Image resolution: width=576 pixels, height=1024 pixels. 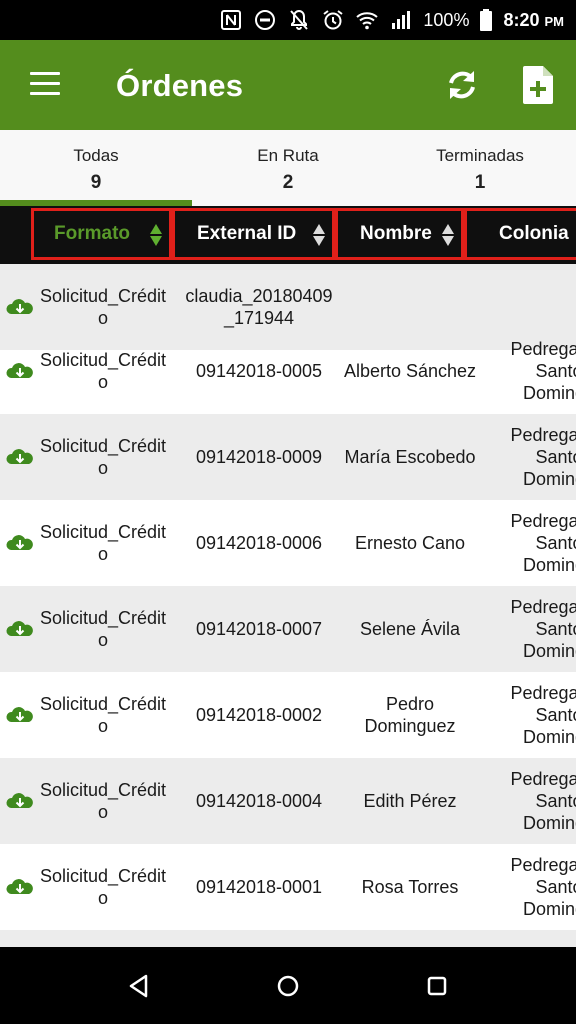 I want to click on do-not-disturb-icon, so click(x=265, y=20).